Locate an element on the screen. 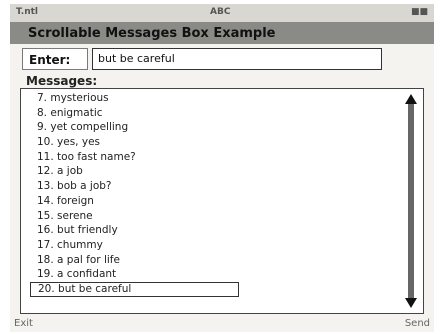 Image resolution: width=442 pixels, height=334 pixels. scroll-track is located at coordinates (411, 201).